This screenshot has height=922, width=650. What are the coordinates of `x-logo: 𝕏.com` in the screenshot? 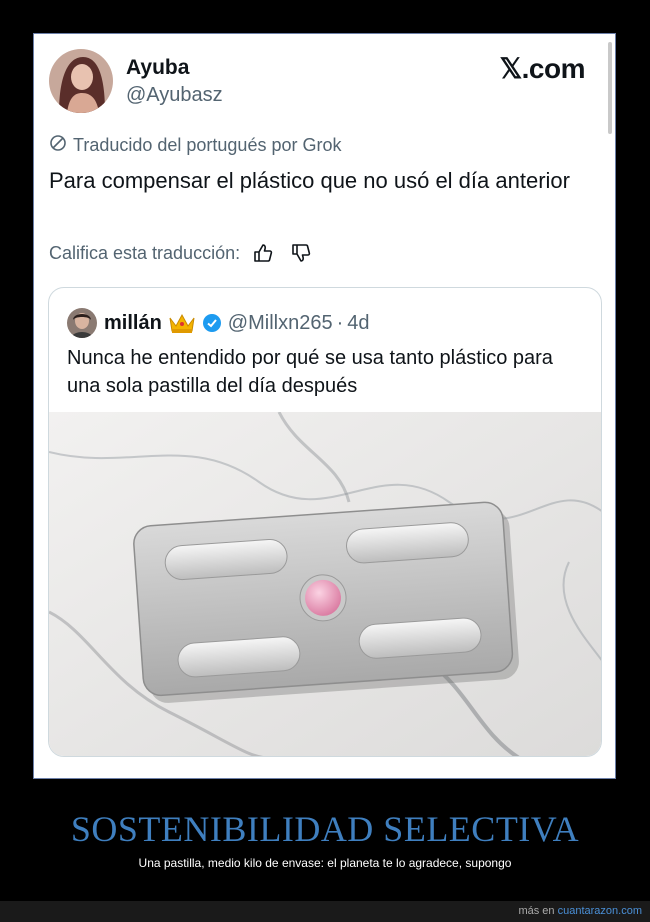 It's located at (542, 68).